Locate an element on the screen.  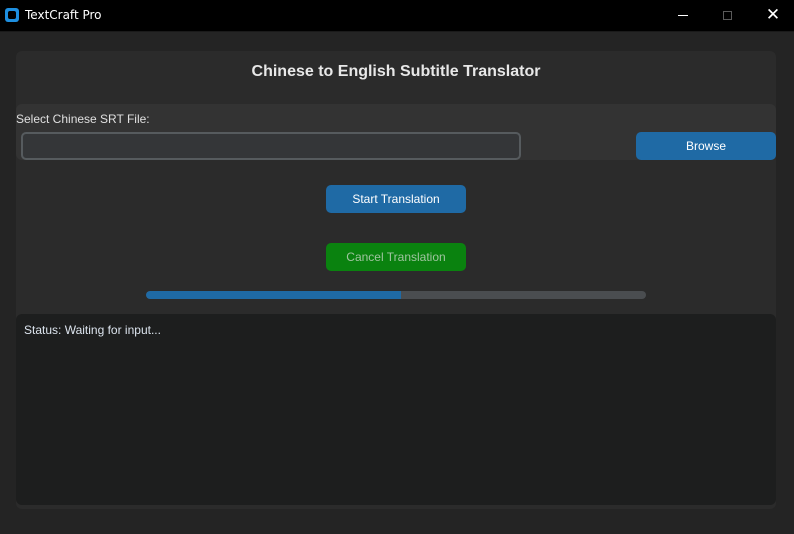
maximize-button is located at coordinates (727, 15).